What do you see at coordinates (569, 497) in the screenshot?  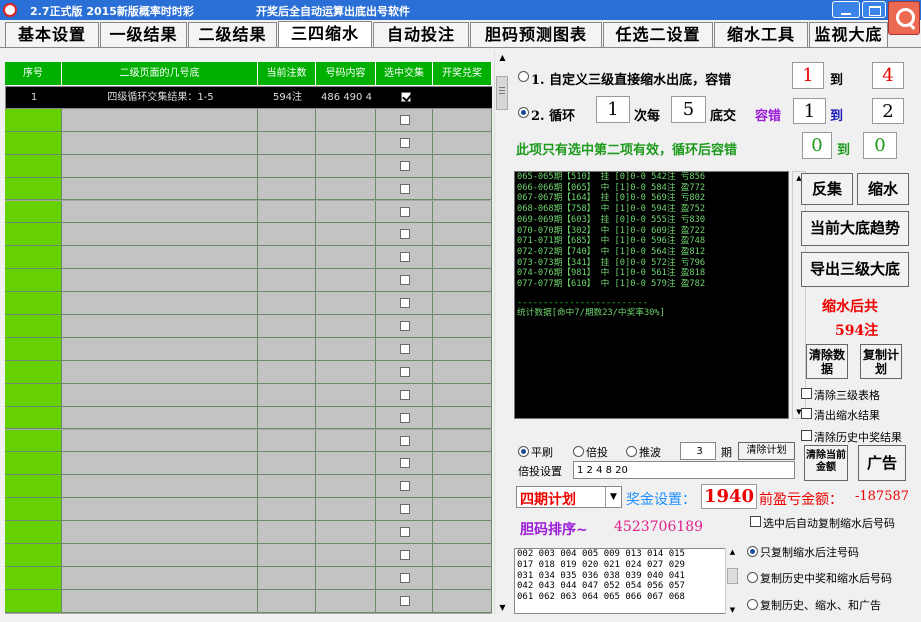 I see `plan-select: 四期计划 ▼` at bounding box center [569, 497].